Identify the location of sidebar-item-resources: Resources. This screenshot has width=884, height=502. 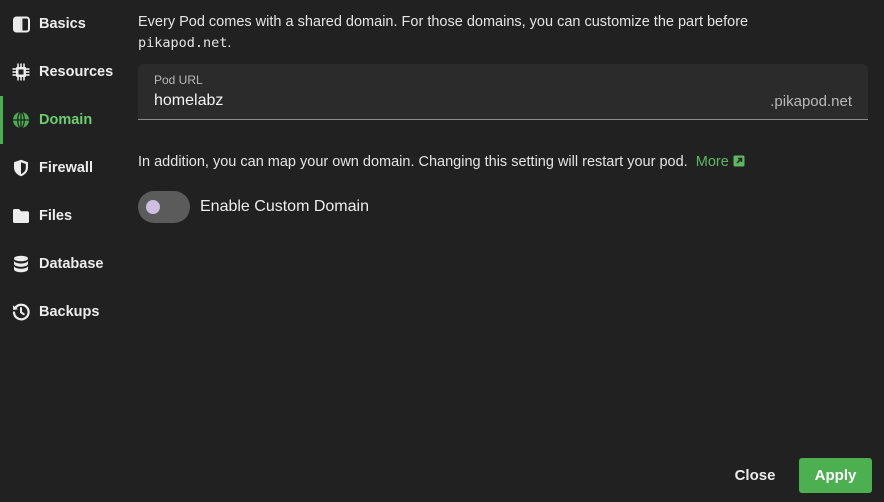
(61, 72).